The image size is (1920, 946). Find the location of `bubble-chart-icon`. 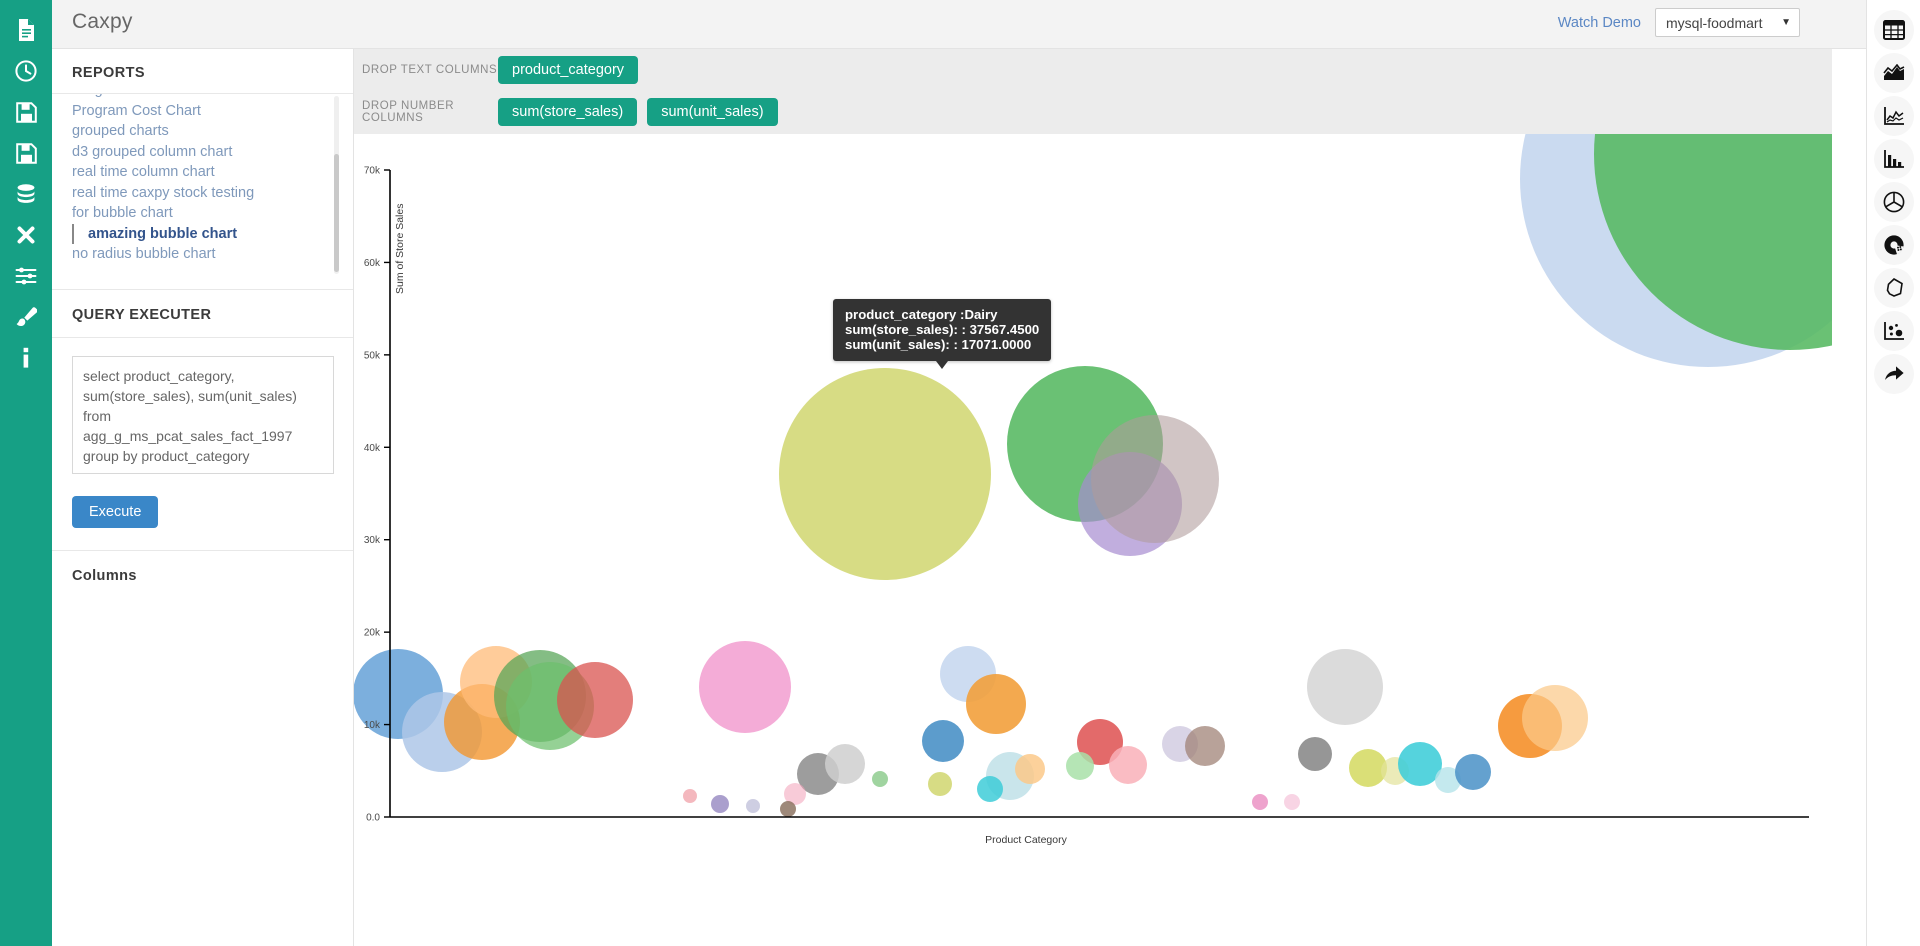

bubble-chart-icon is located at coordinates (1893, 331).